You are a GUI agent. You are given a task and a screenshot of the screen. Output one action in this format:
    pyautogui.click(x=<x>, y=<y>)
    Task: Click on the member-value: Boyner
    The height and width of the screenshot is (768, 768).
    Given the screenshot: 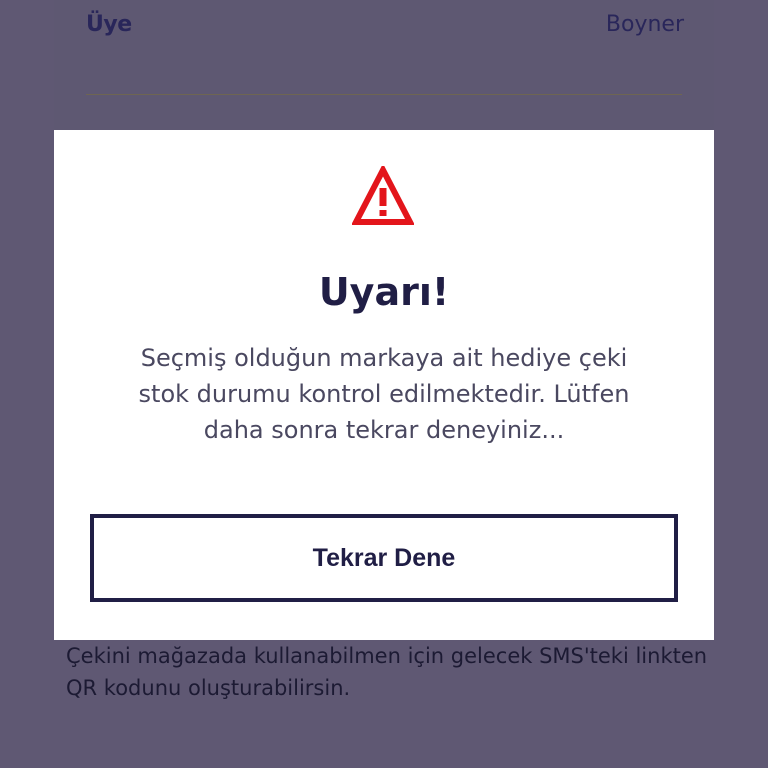 What is the action you would take?
    pyautogui.click(x=644, y=24)
    